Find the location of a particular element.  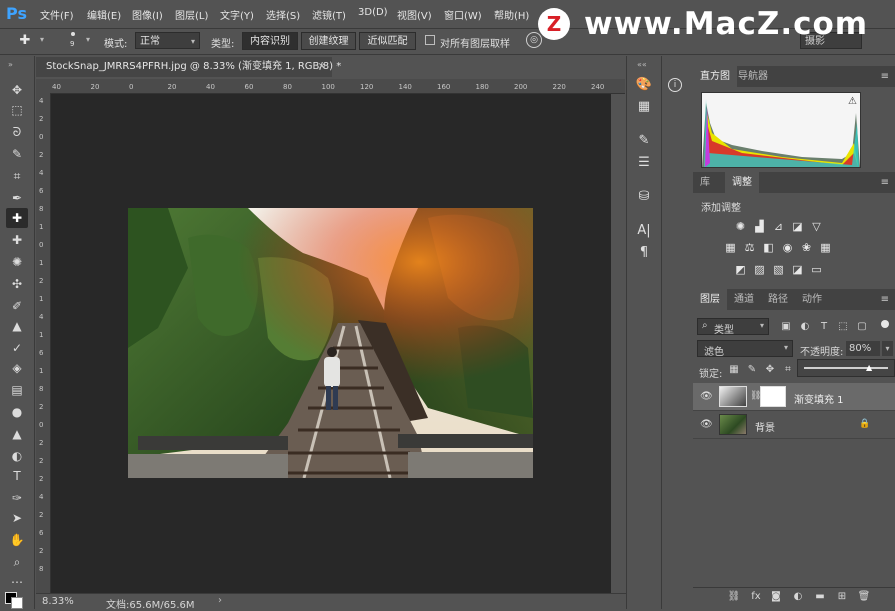

photo-filter-icon: ◉ is located at coordinates (787, 247).